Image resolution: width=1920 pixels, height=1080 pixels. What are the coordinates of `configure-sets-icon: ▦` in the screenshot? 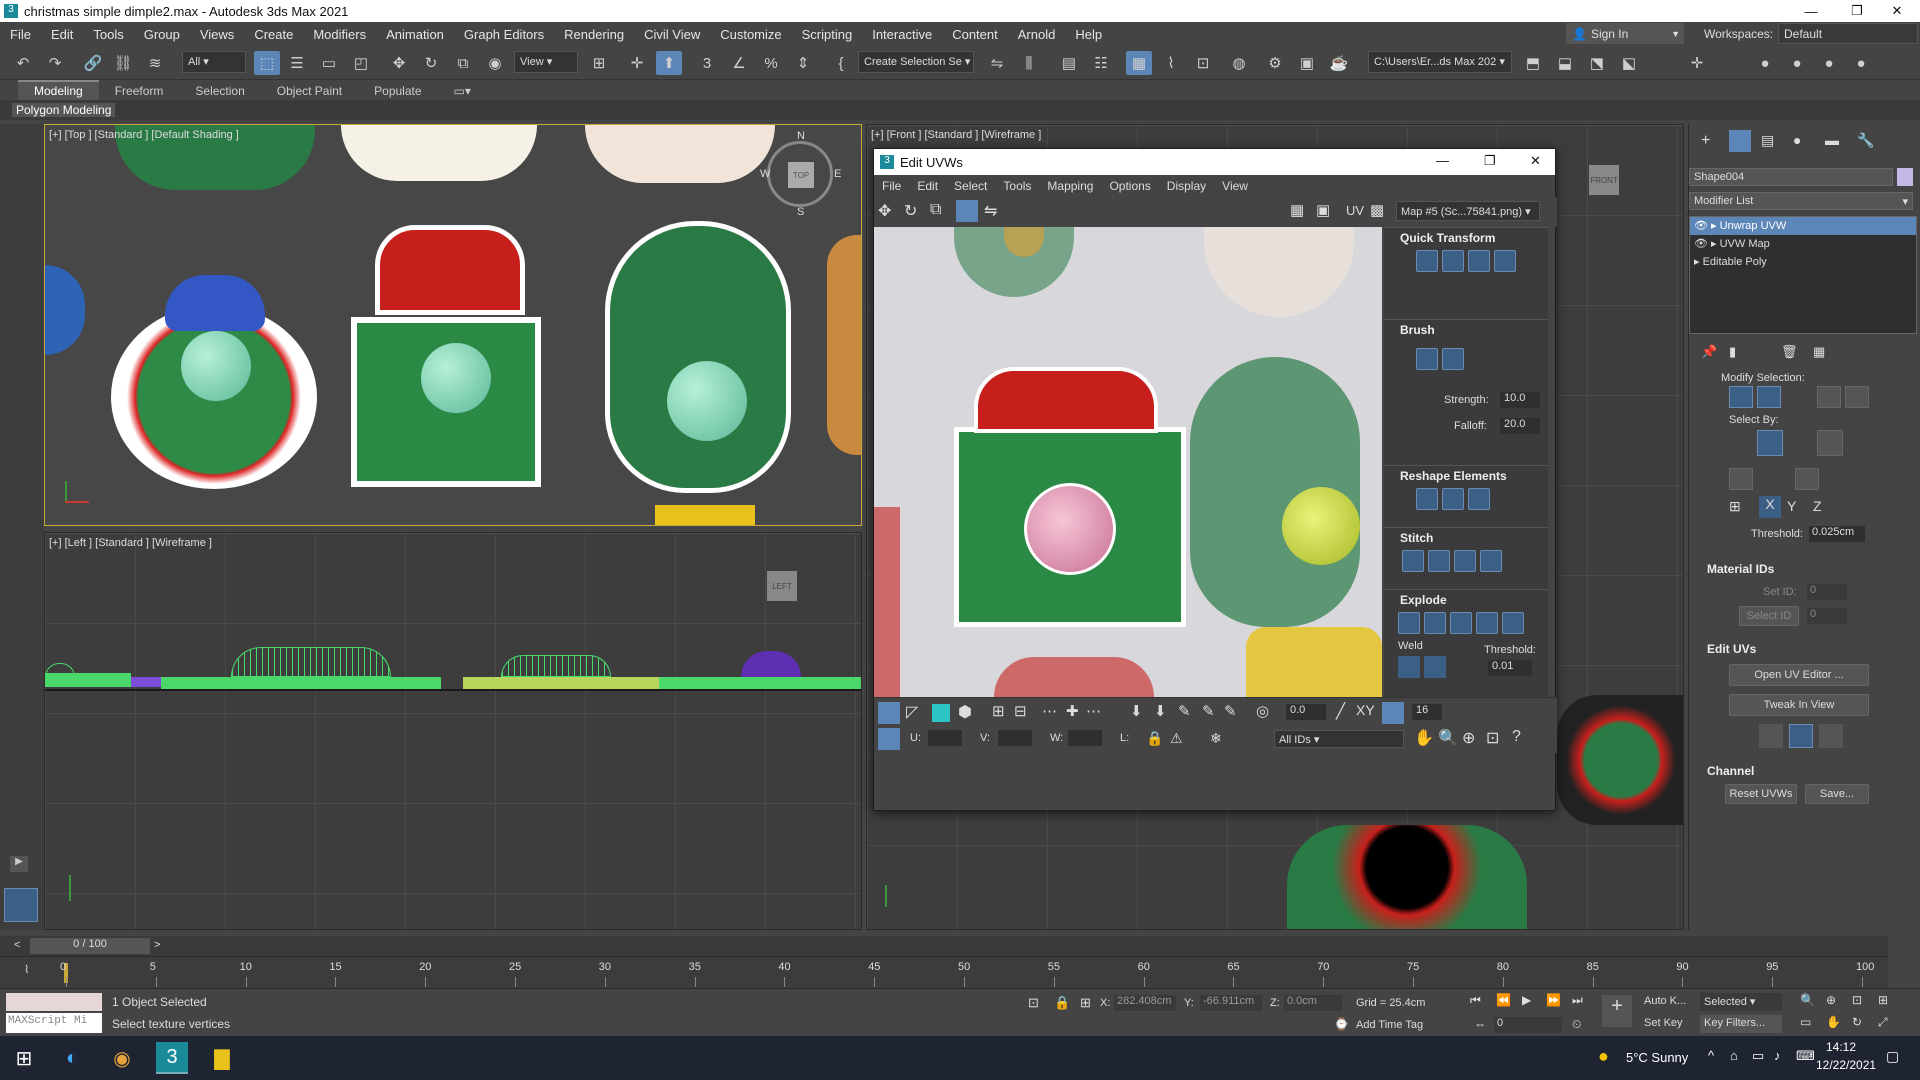 It's located at (1819, 352).